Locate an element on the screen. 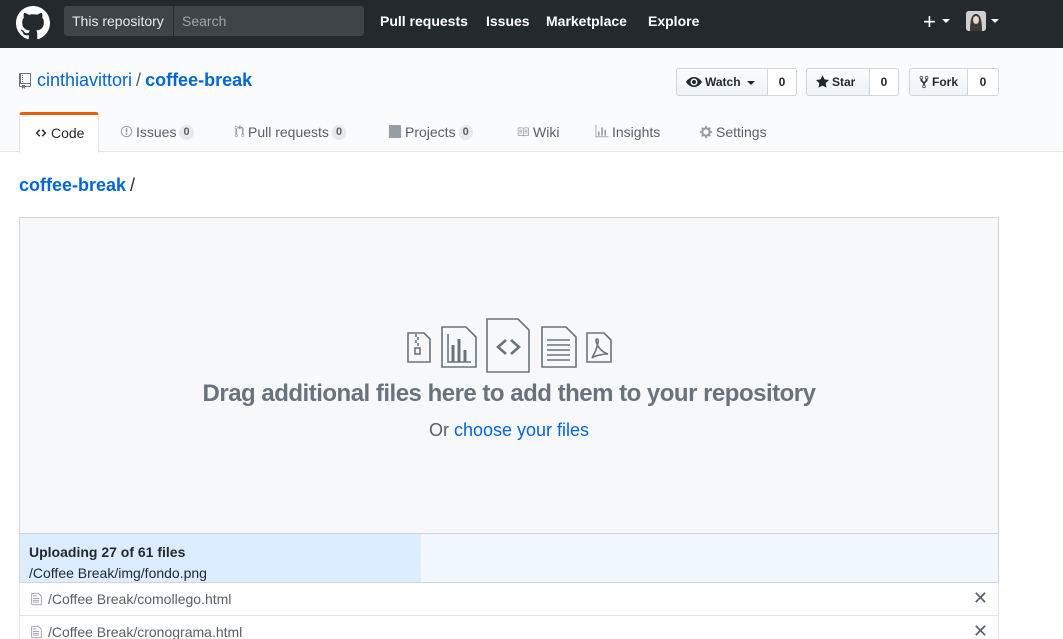  document-icons-group is located at coordinates (509, 345).